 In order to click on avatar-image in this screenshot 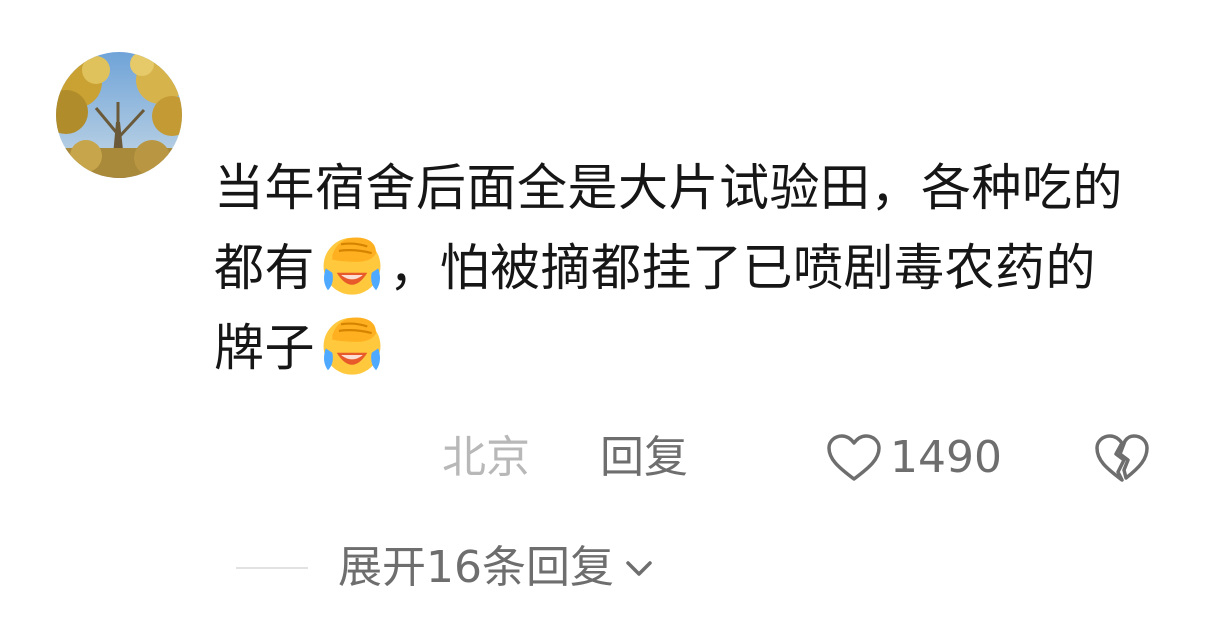, I will do `click(119, 115)`.